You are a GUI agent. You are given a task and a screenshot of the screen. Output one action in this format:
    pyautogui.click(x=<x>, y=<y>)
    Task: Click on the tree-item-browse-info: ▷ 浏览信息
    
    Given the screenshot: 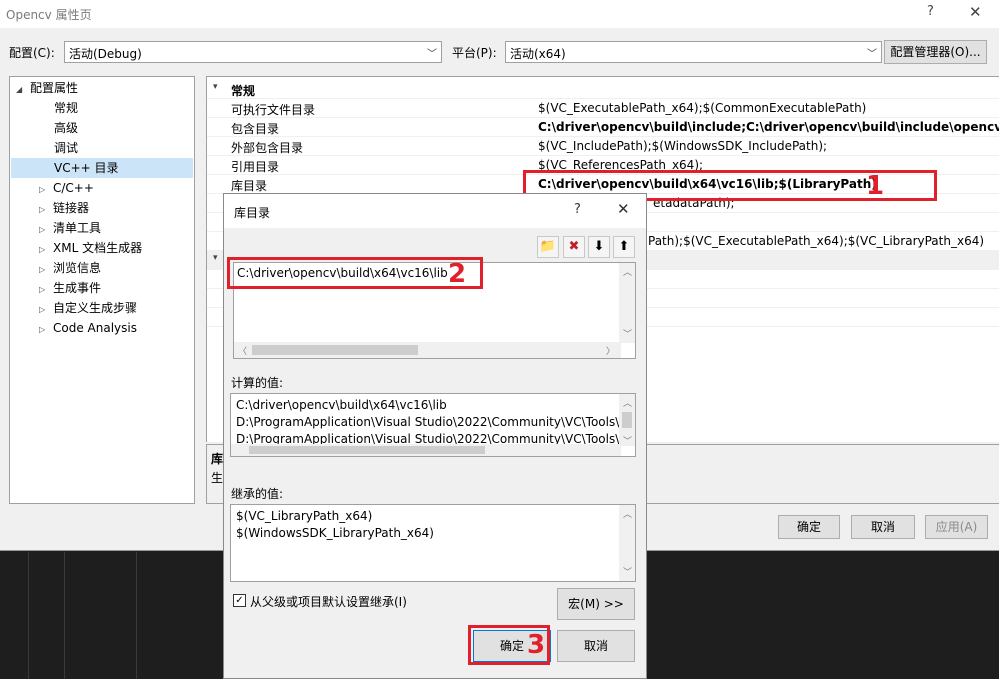 What is the action you would take?
    pyautogui.click(x=70, y=268)
    